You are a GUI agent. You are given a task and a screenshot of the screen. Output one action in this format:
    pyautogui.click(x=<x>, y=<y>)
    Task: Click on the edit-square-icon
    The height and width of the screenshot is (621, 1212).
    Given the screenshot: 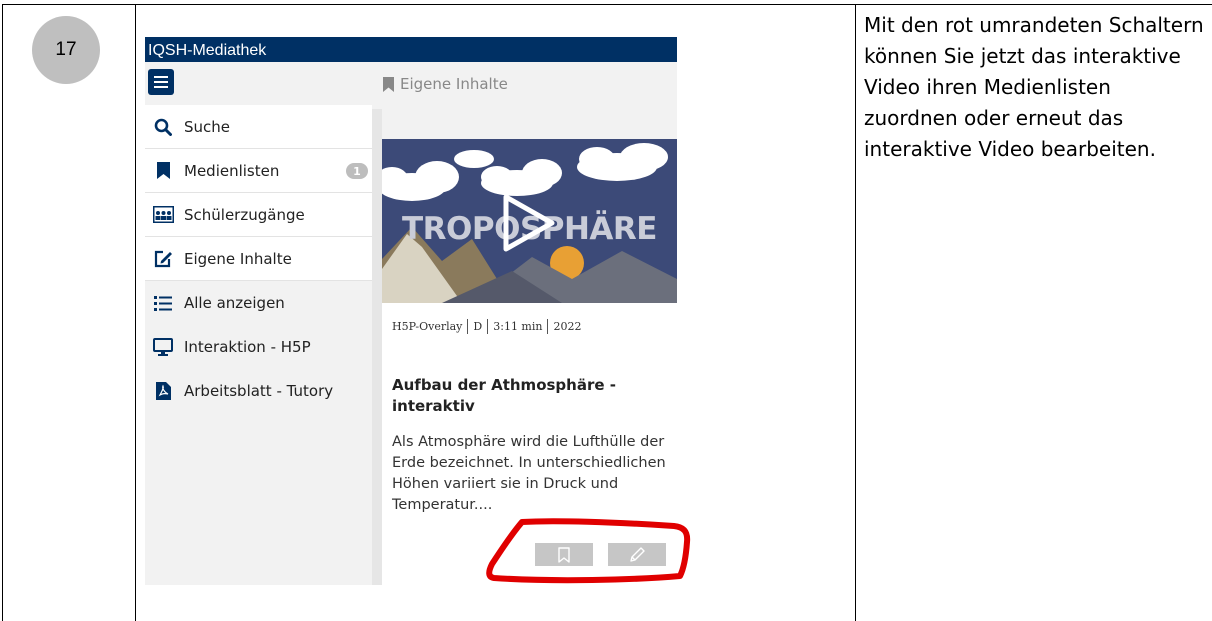 What is the action you would take?
    pyautogui.click(x=163, y=259)
    